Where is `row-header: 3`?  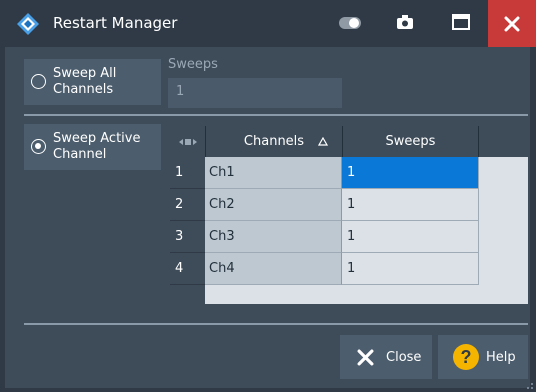 row-header: 3 is located at coordinates (187, 237).